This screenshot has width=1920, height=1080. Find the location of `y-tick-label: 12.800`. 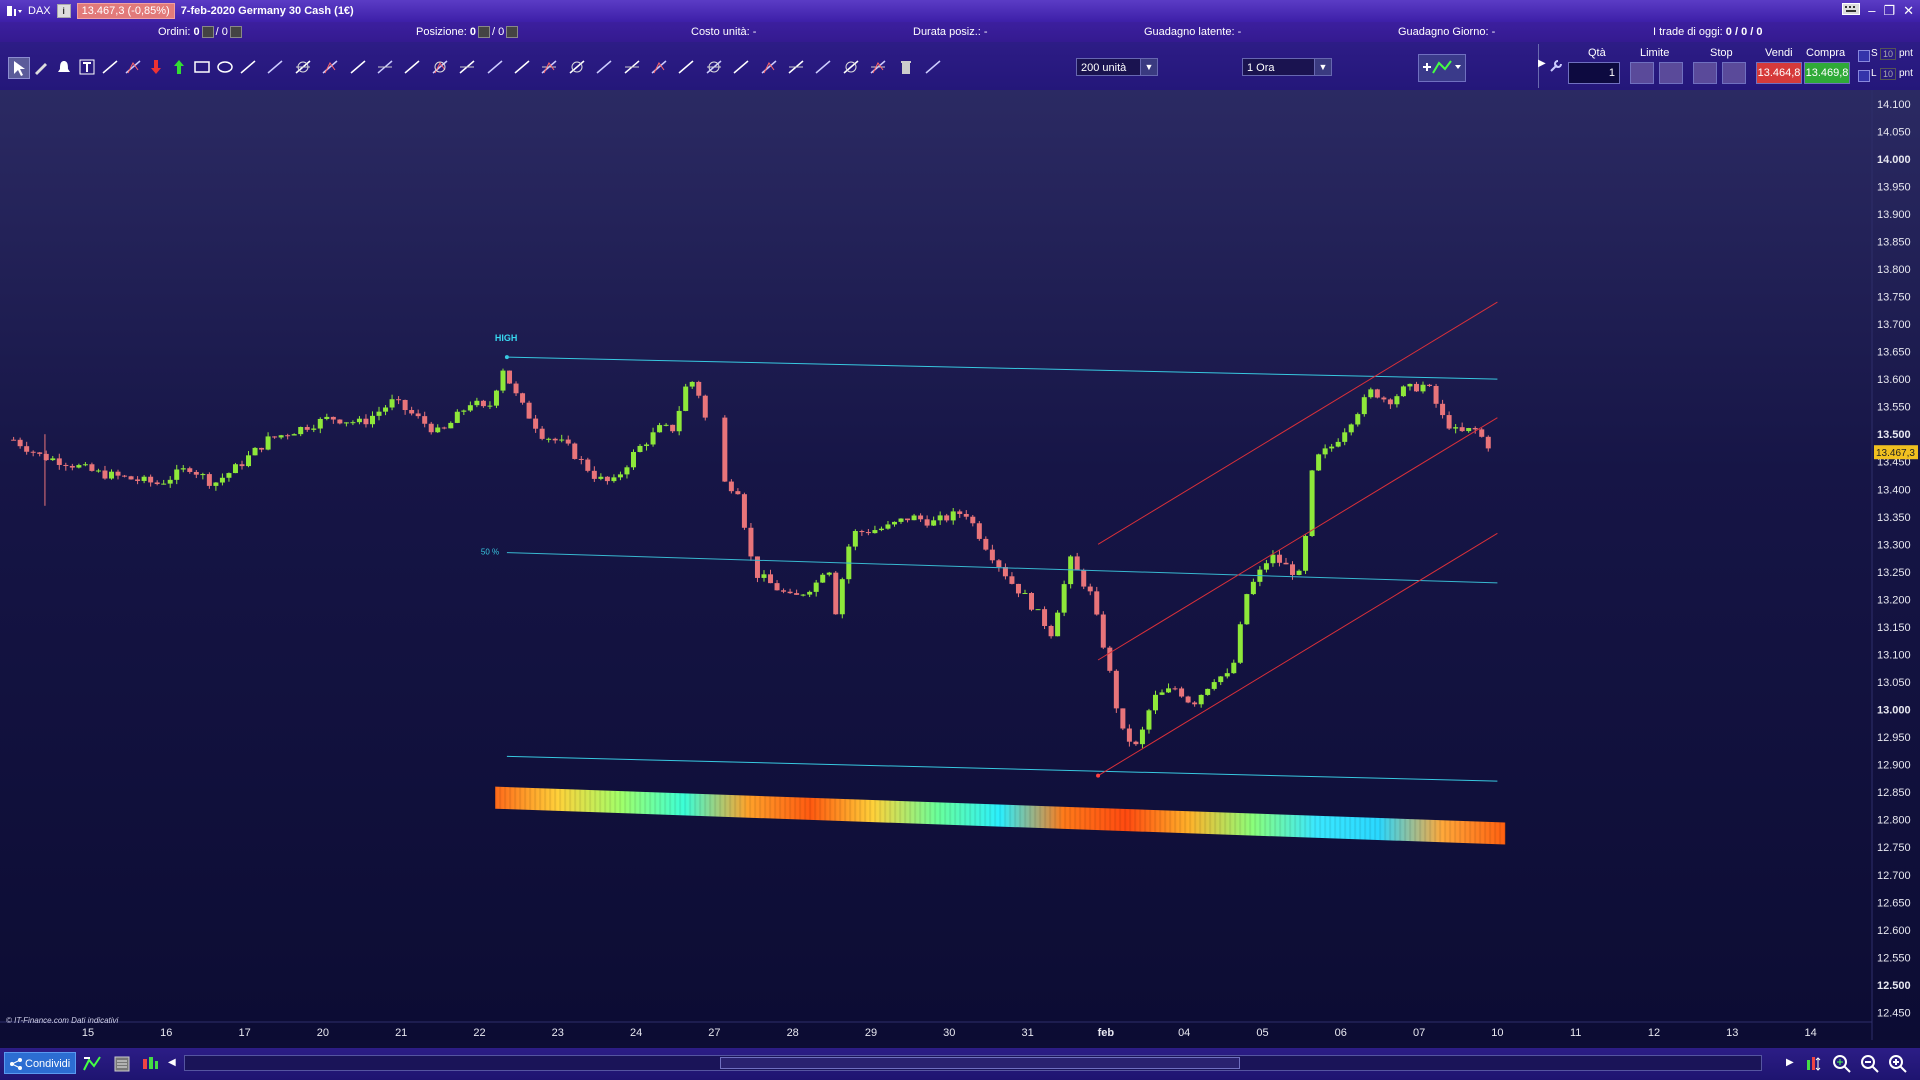

y-tick-label: 12.800 is located at coordinates (1894, 821).